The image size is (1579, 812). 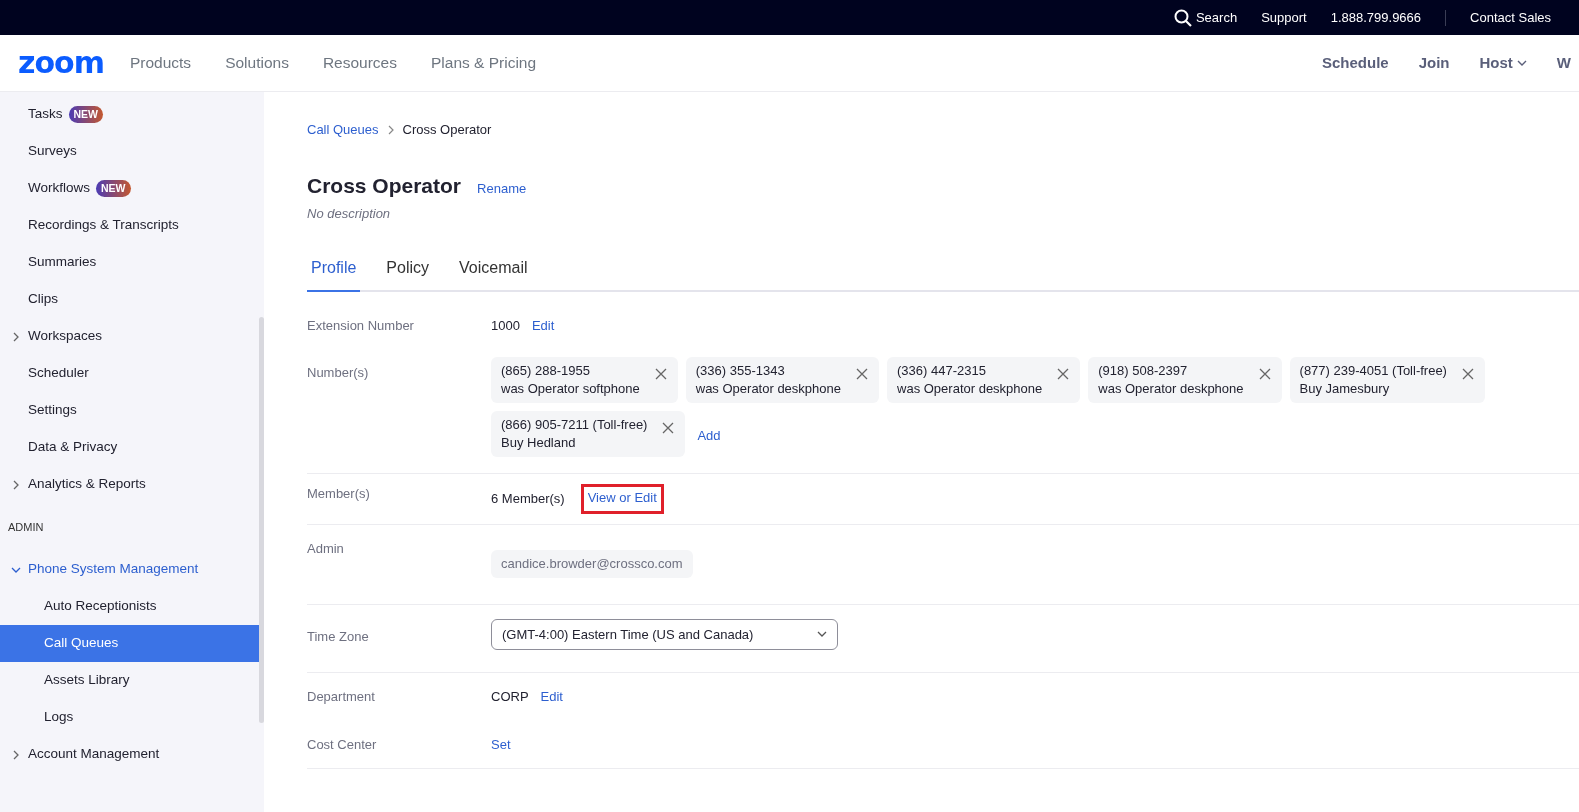 I want to click on sidebar-subitem: Auto Receptionists, so click(x=129, y=606).